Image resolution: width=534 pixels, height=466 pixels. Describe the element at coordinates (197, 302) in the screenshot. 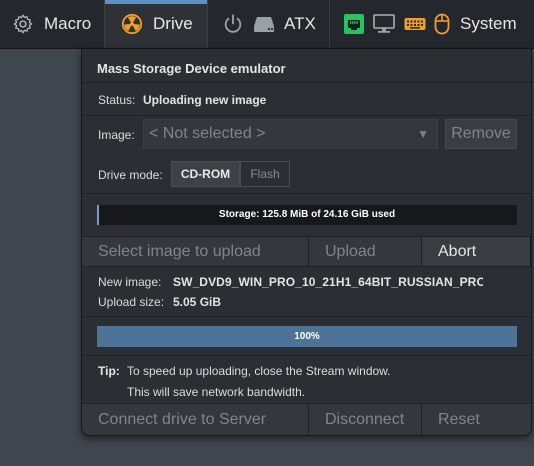

I see `upload-size-value: 5.05 GiB` at that location.